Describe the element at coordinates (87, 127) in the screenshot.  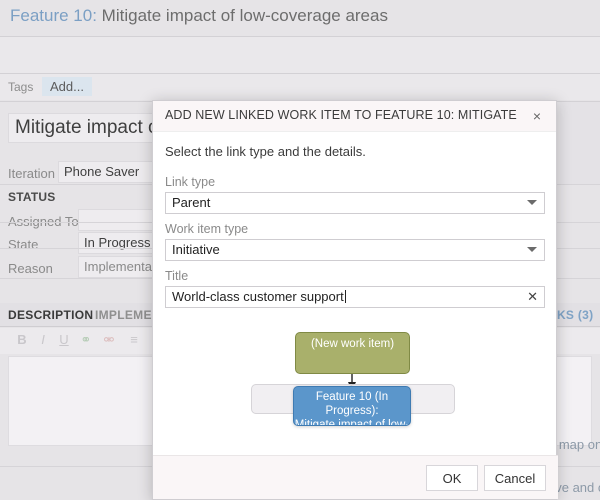
I see `work-item-title-value: Mitigate impact o` at that location.